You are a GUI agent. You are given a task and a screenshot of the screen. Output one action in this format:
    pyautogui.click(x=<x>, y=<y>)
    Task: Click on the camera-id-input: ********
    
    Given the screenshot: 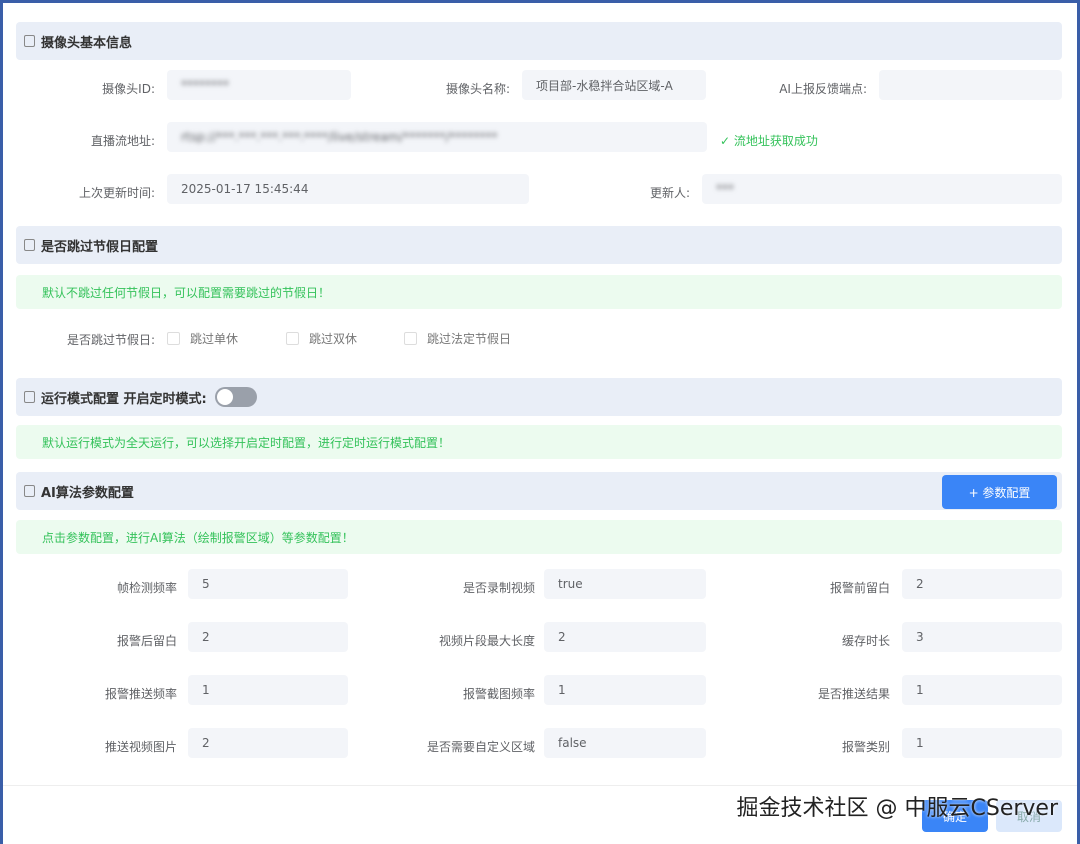 What is the action you would take?
    pyautogui.click(x=259, y=85)
    